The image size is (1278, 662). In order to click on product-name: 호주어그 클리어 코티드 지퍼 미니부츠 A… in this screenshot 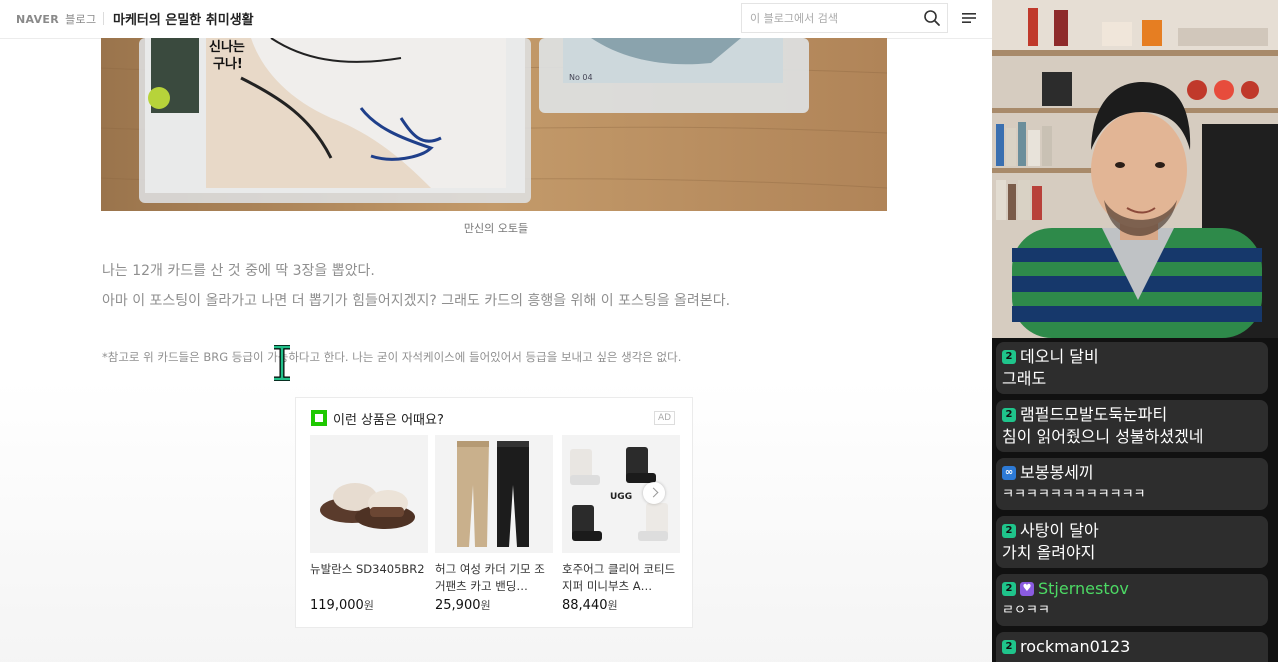, I will do `click(621, 578)`.